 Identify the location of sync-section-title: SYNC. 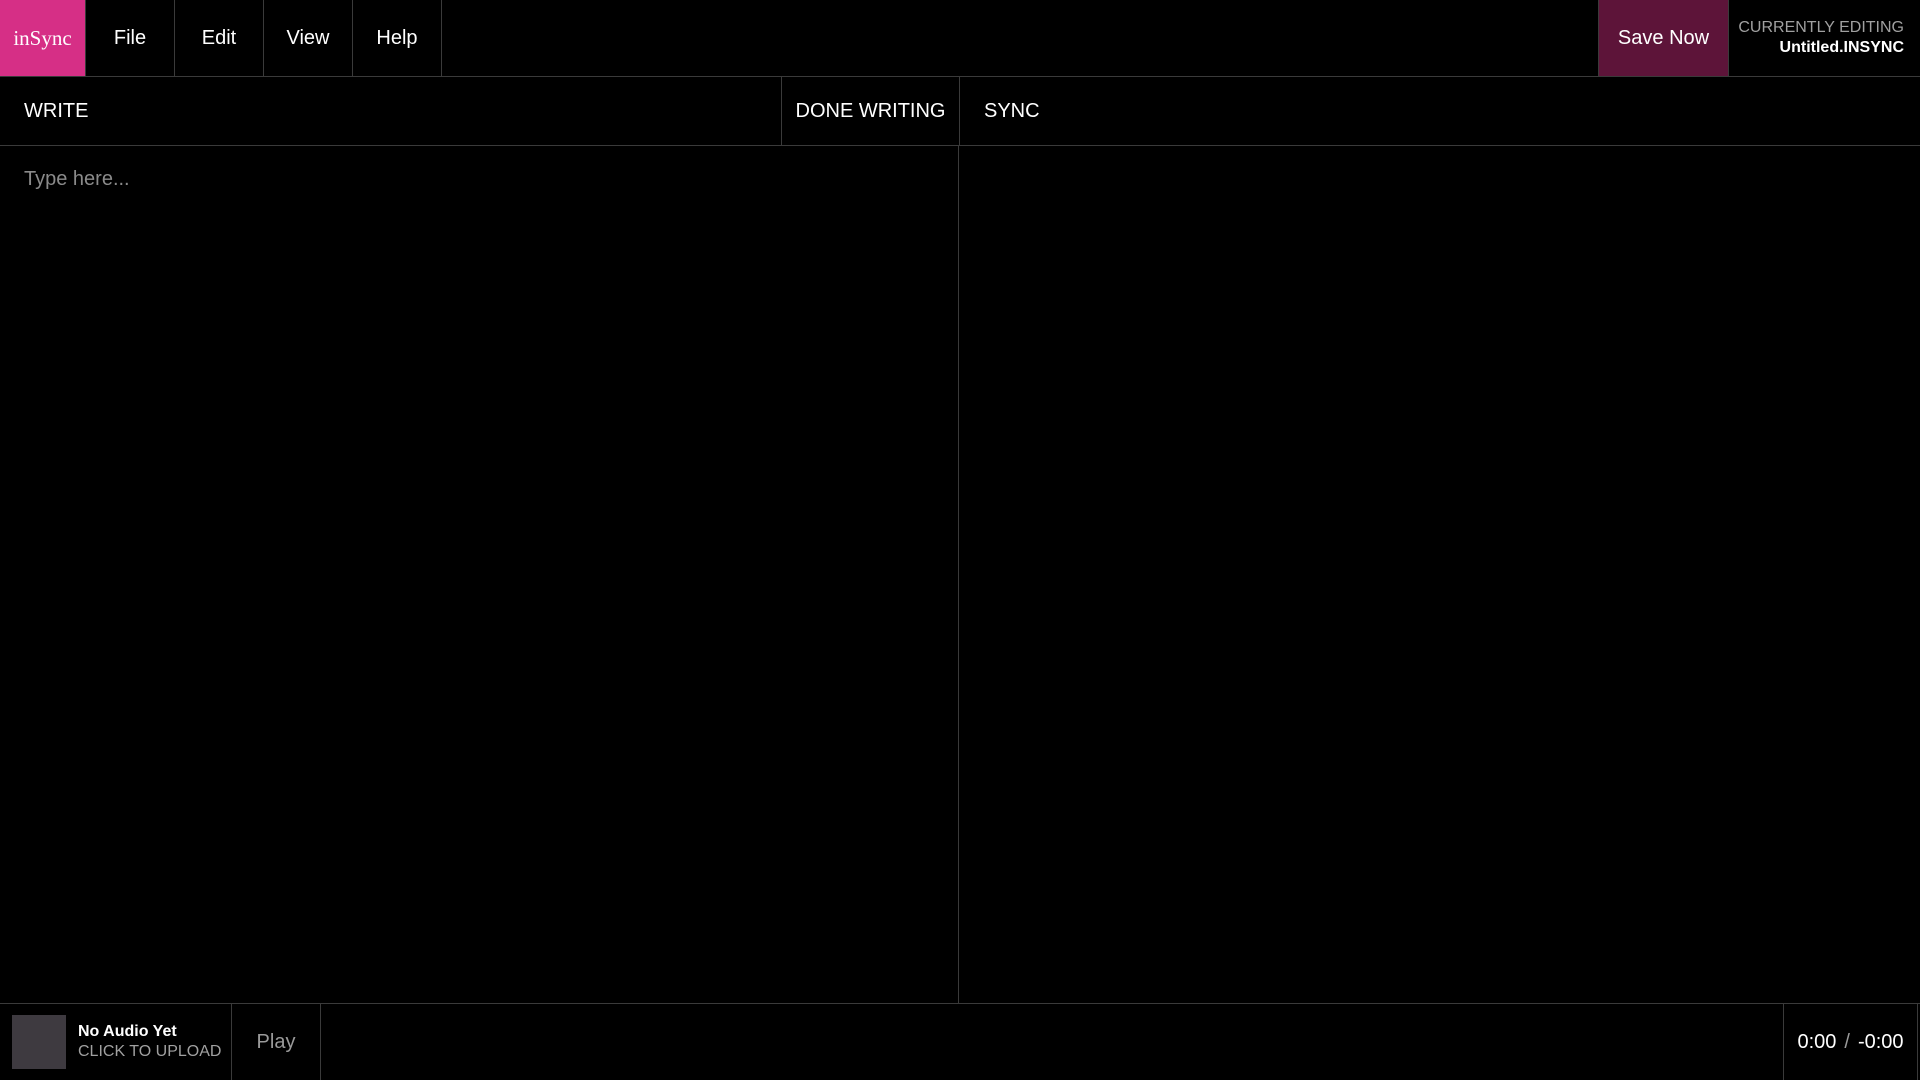
(1012, 110).